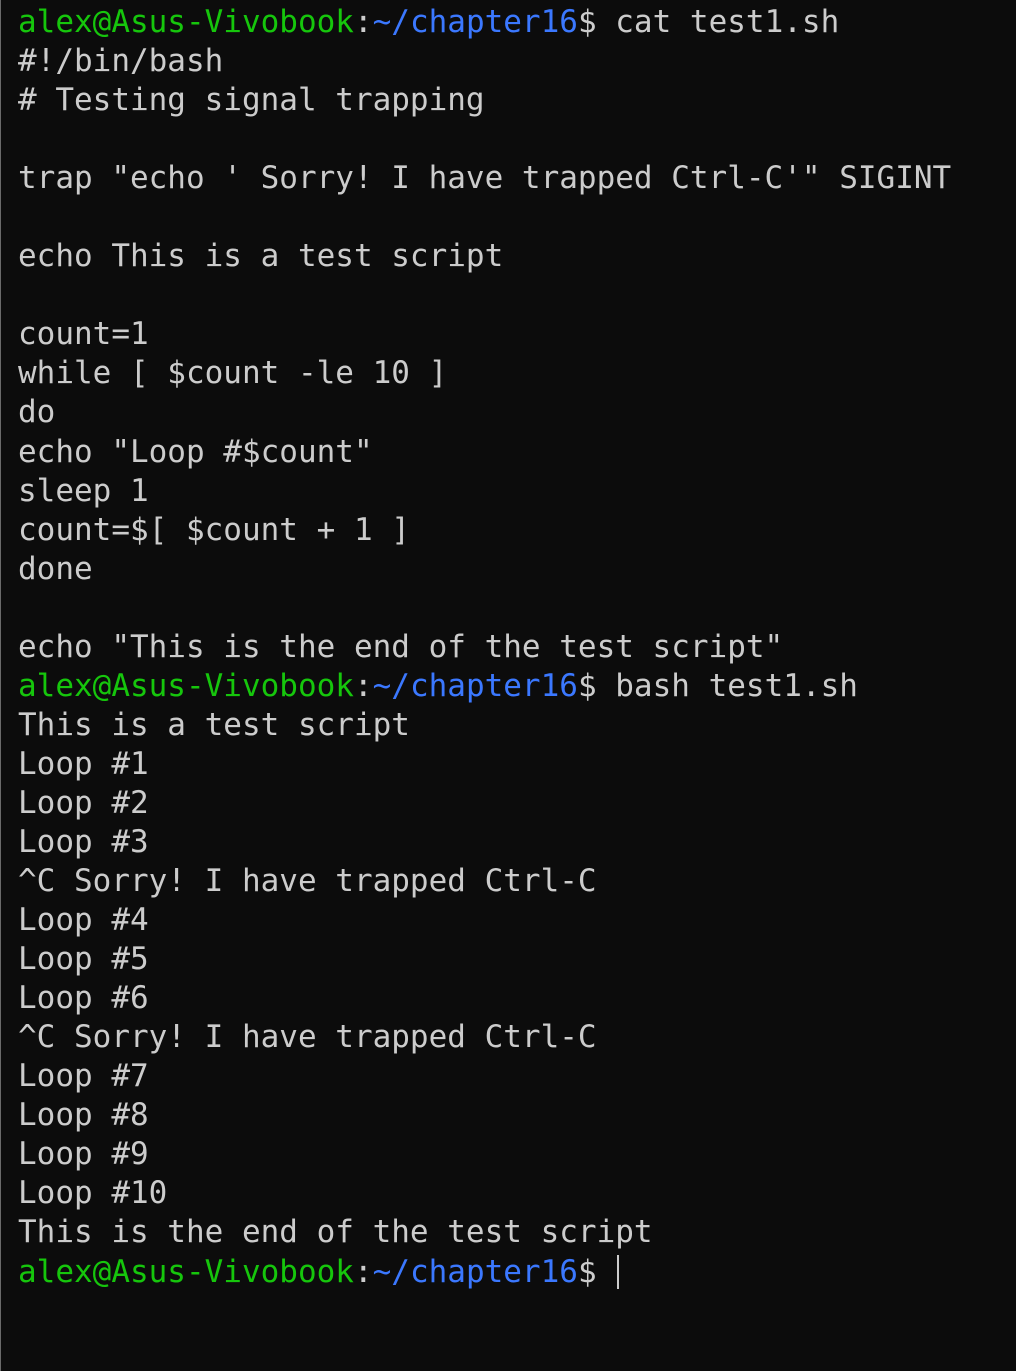 This screenshot has height=1371, width=1016. What do you see at coordinates (83, 998) in the screenshot?
I see `output-line: Loop #6` at bounding box center [83, 998].